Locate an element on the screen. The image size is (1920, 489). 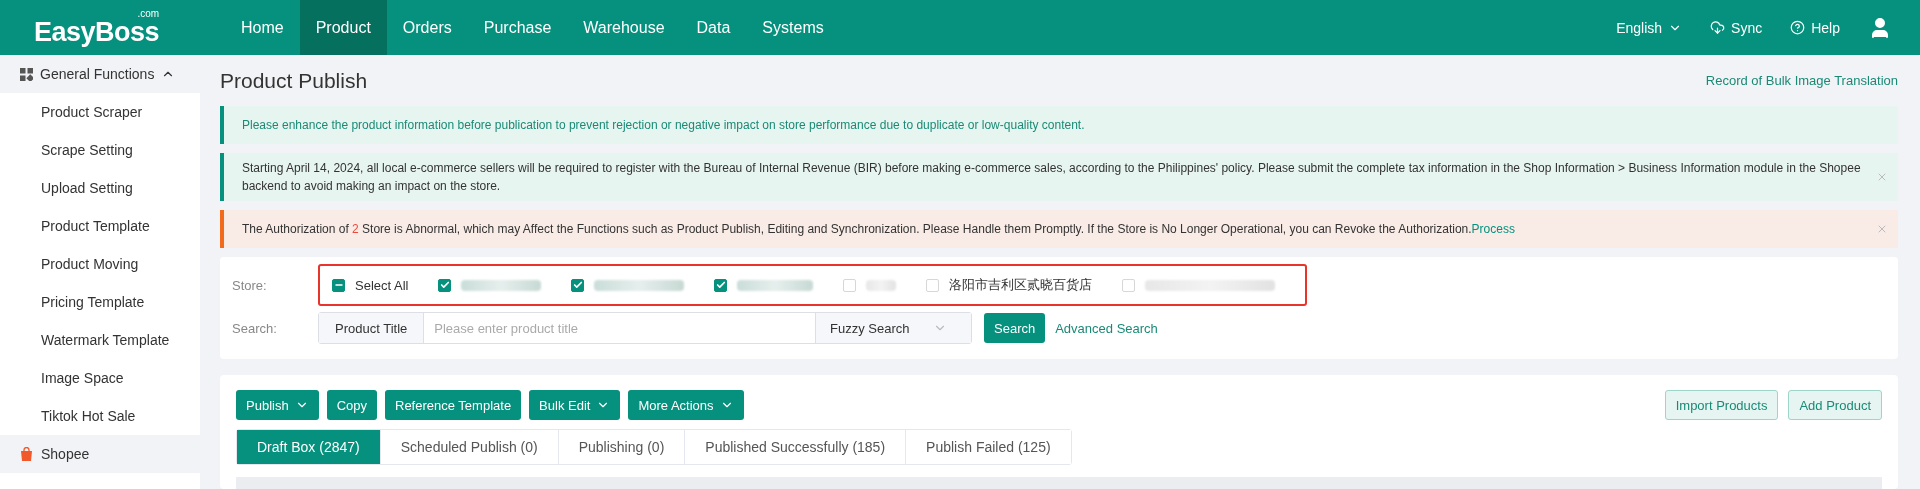
action-button: Reference Template is located at coordinates (453, 405).